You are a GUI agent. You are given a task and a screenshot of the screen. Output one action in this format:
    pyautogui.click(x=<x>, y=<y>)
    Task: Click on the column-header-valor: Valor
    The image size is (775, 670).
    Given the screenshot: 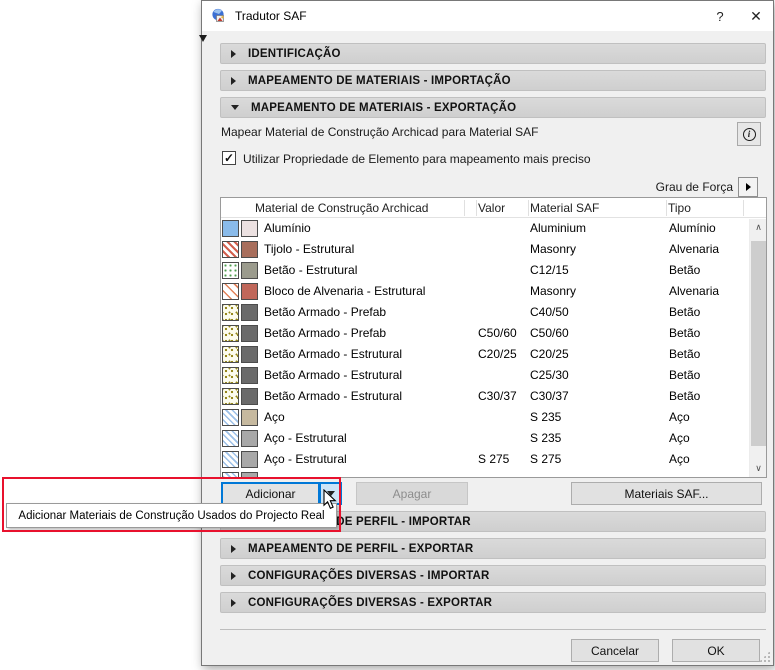 What is the action you would take?
    pyautogui.click(x=491, y=208)
    